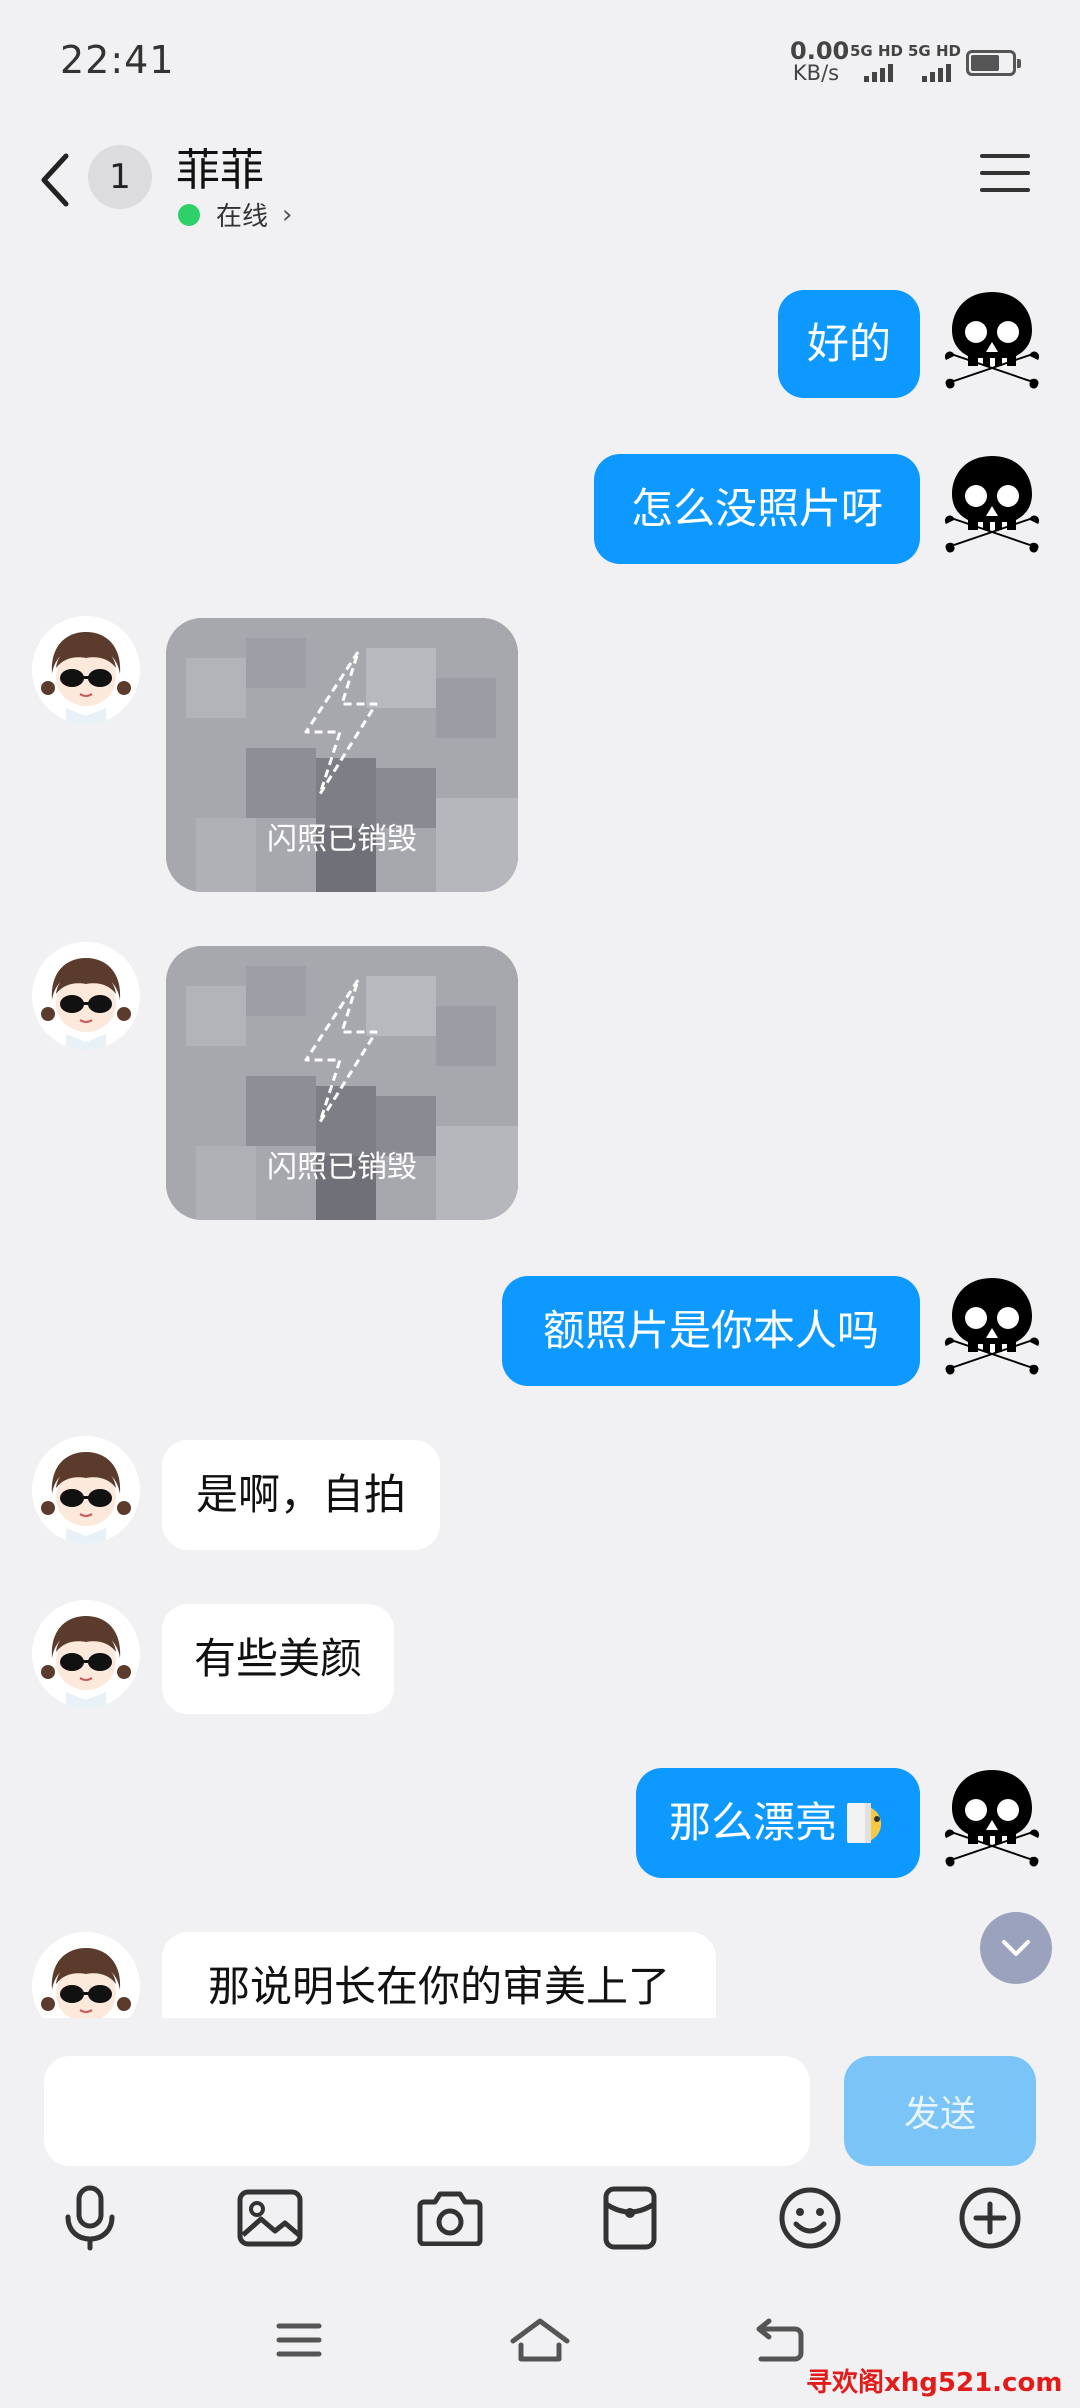  I want to click on photo-album-button, so click(270, 2218).